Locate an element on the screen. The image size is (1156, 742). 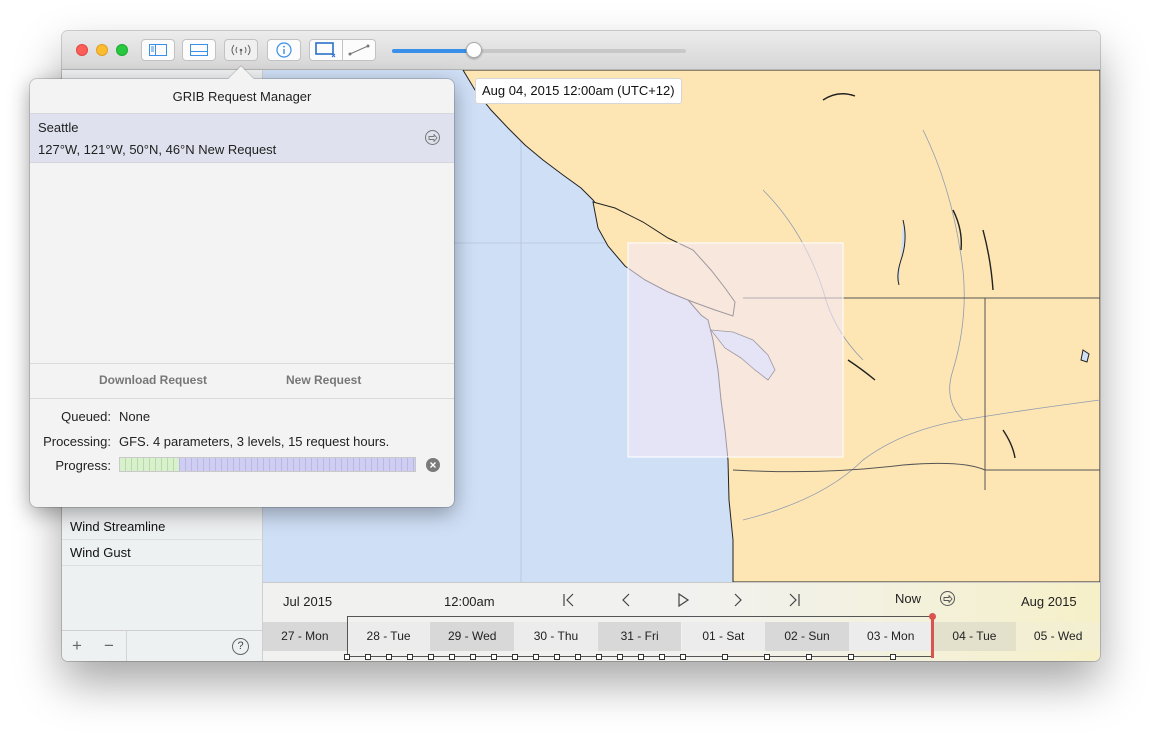
footer-divider is located at coordinates (126, 646).